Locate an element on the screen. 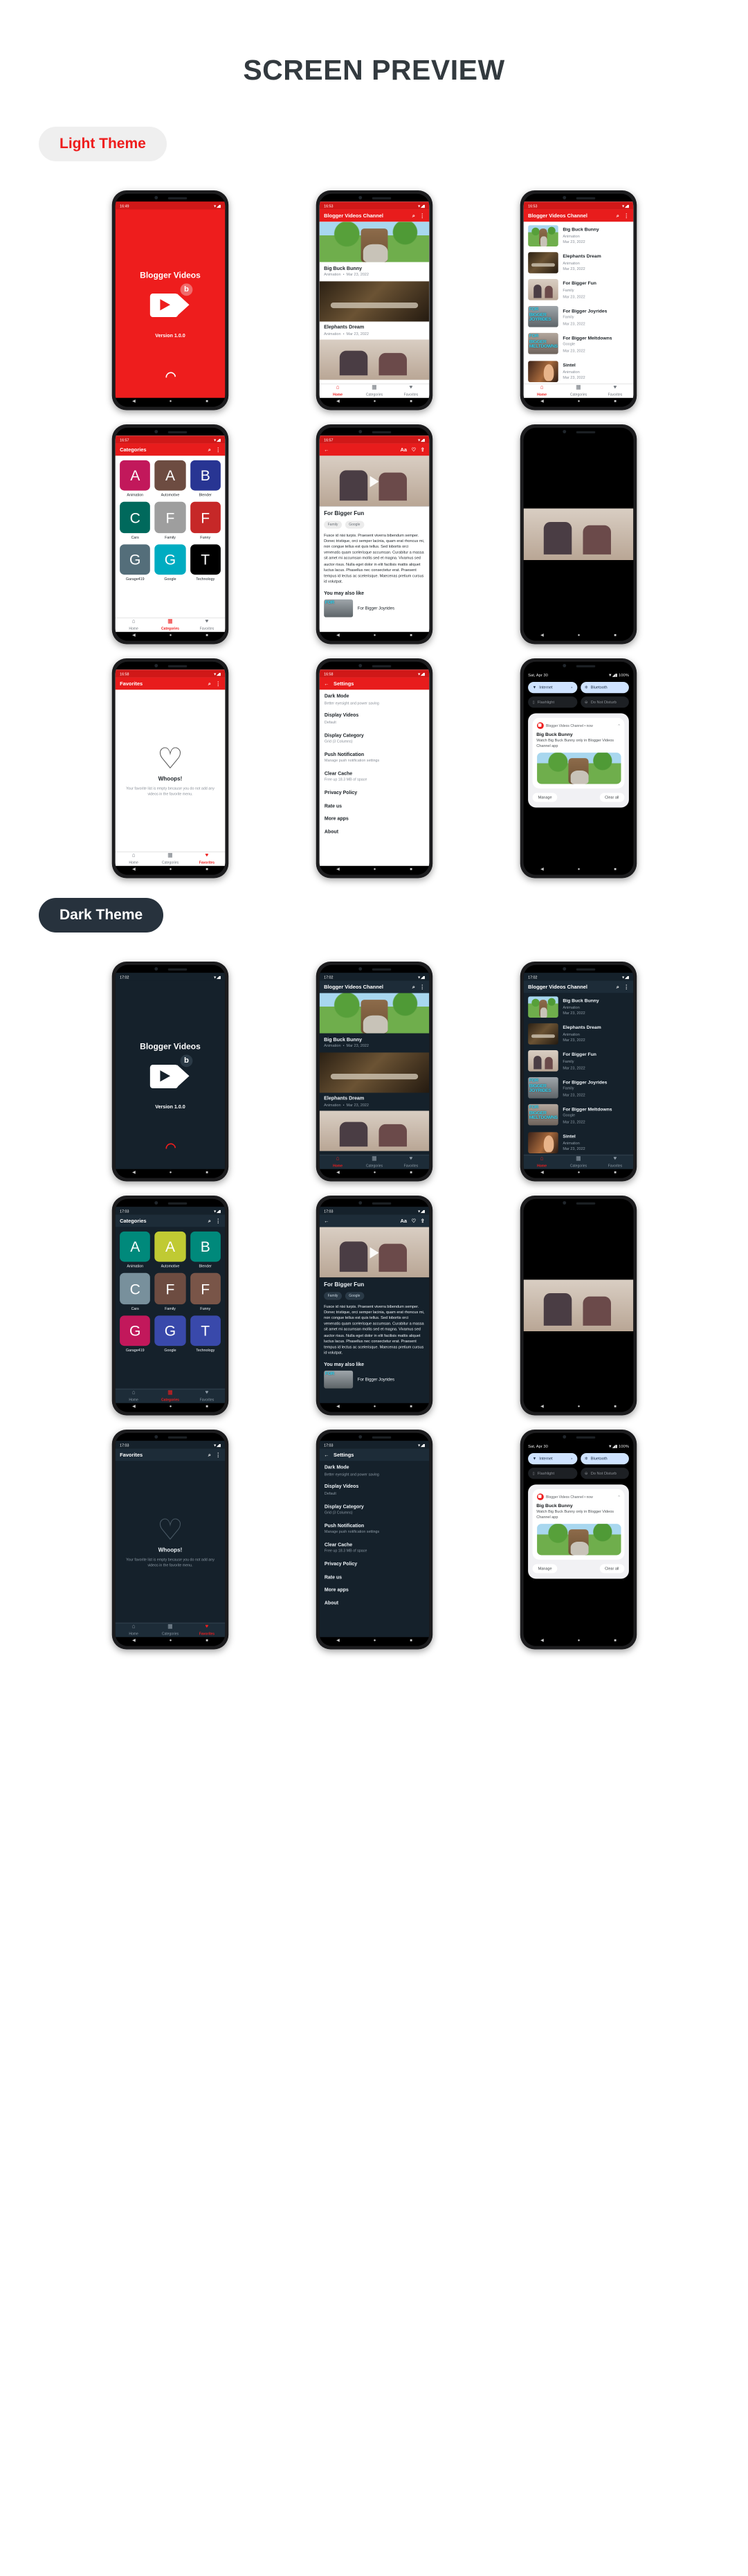  category-item: F Funny is located at coordinates (205, 1291).